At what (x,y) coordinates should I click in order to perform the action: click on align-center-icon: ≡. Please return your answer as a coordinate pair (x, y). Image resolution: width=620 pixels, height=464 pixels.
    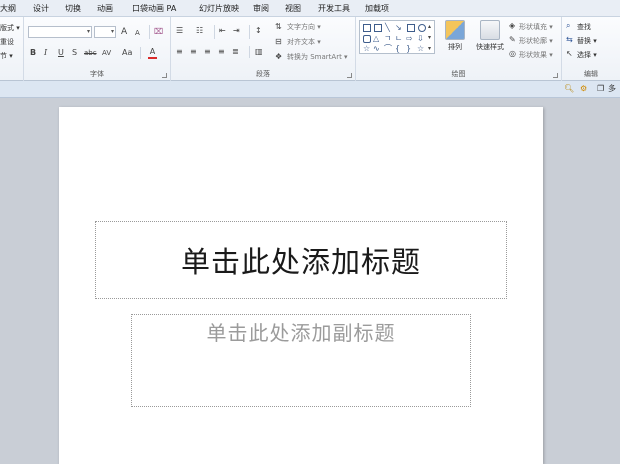
    Looking at the image, I should click on (193, 52).